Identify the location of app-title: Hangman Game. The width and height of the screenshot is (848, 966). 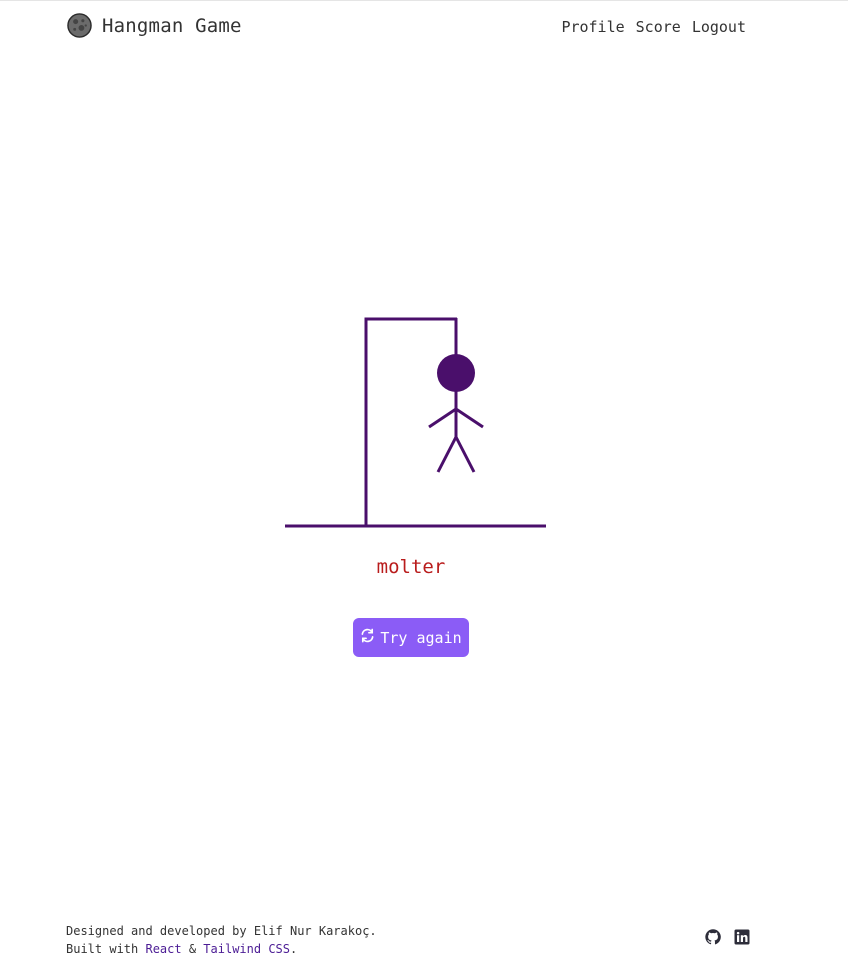
(172, 25).